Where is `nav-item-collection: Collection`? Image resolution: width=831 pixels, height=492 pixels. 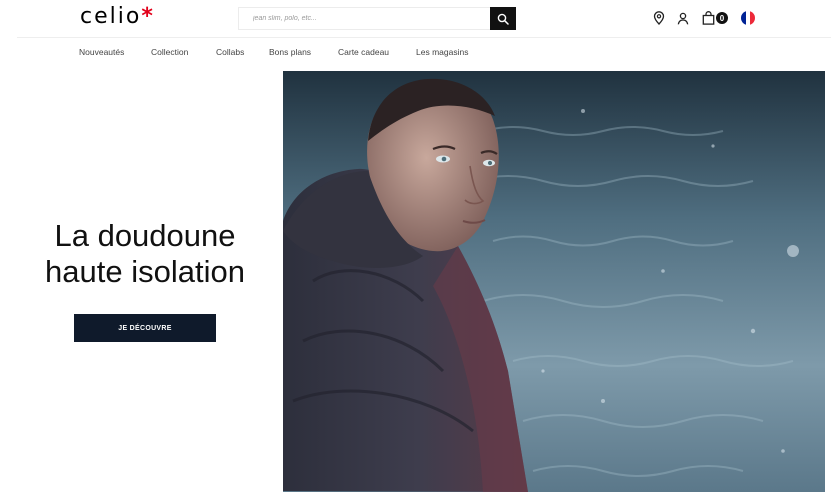 nav-item-collection: Collection is located at coordinates (183, 52).